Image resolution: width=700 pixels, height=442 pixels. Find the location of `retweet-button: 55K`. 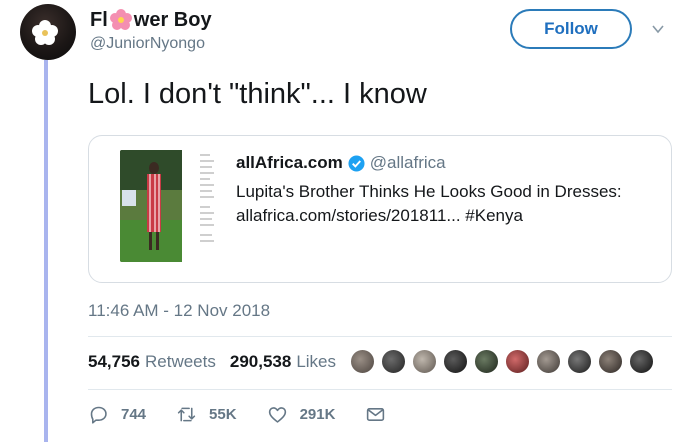

retweet-button: 55K is located at coordinates (206, 414).